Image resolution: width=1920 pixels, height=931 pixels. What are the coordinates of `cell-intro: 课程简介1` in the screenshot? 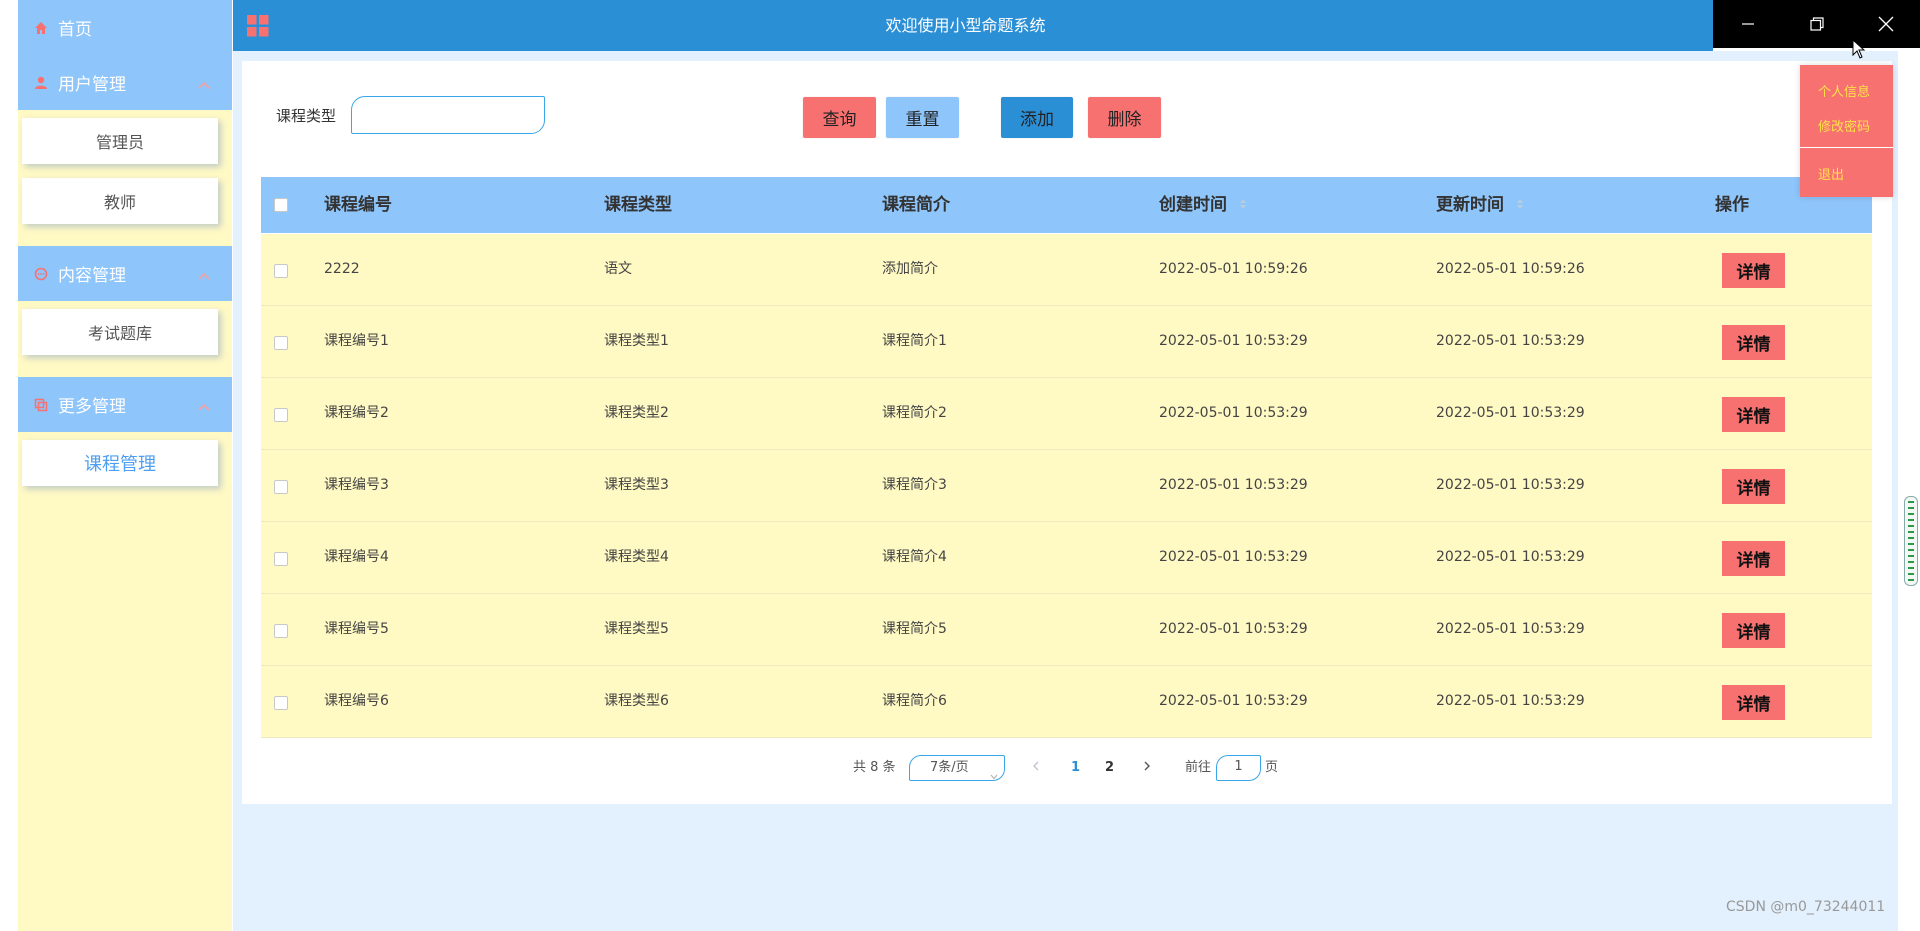 It's located at (914, 341).